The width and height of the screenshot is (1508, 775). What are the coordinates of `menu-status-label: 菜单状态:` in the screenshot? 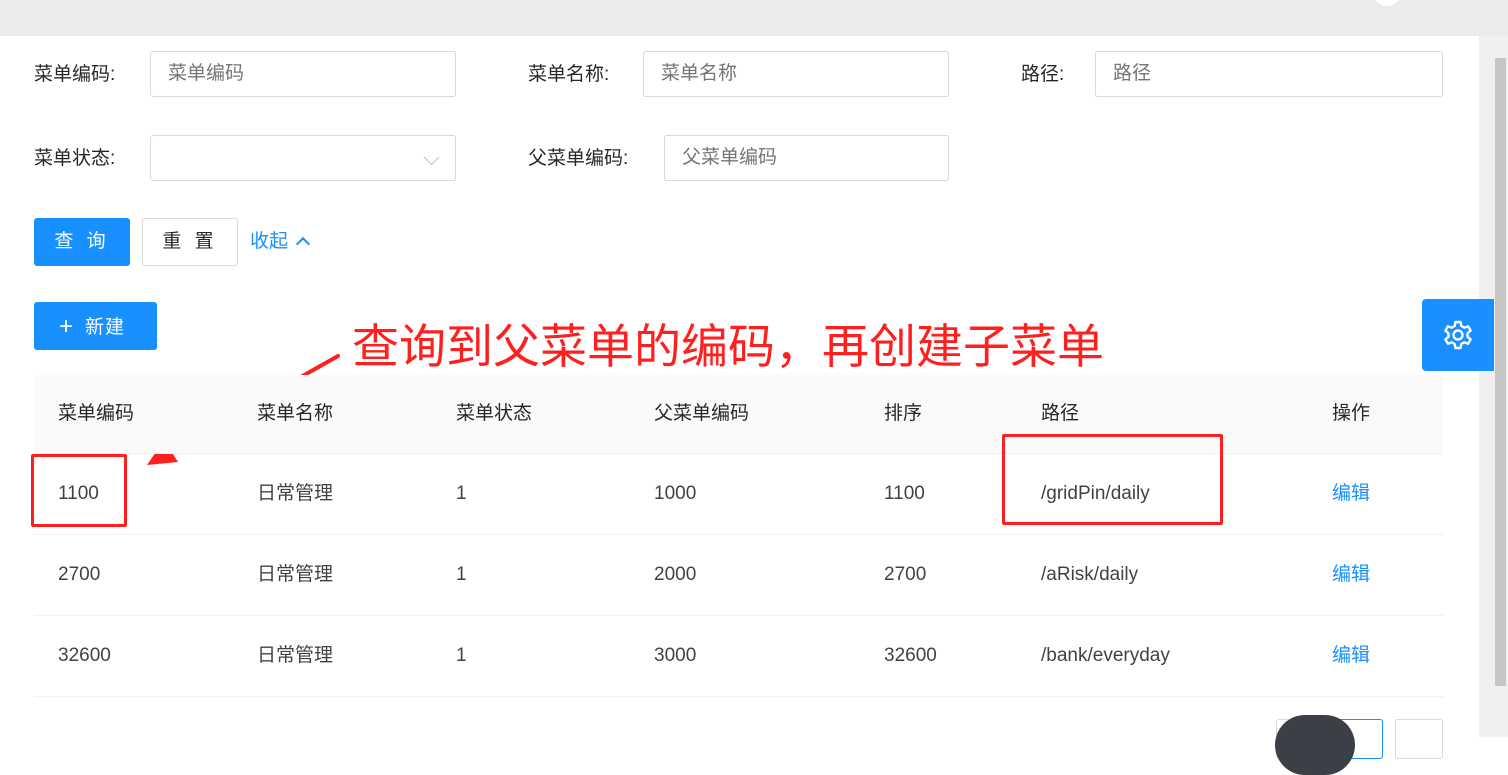 It's located at (75, 158).